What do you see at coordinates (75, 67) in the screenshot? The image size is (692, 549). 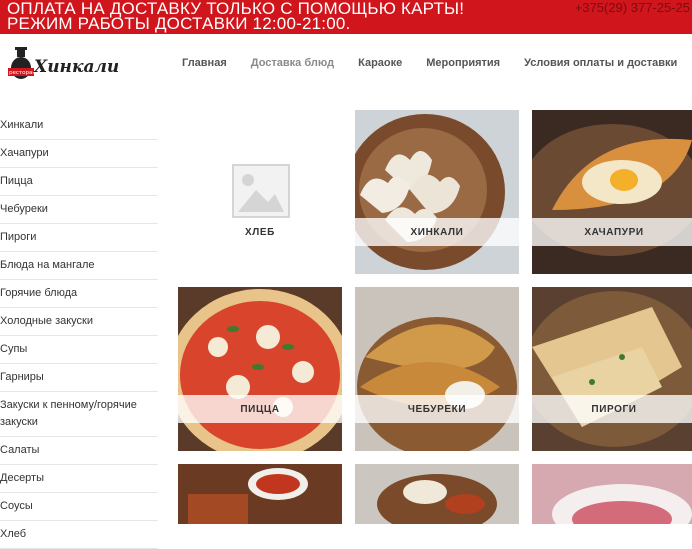 I see `logo-name: ХинкалиЦ` at bounding box center [75, 67].